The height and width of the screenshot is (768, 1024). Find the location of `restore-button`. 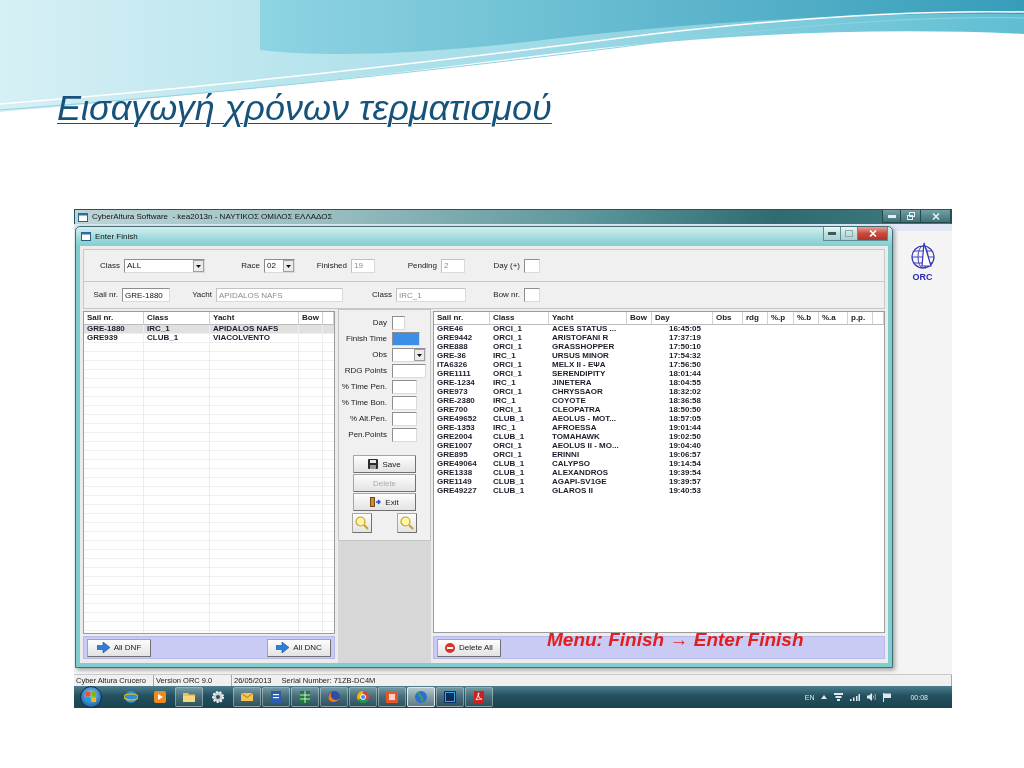

restore-button is located at coordinates (910, 216).